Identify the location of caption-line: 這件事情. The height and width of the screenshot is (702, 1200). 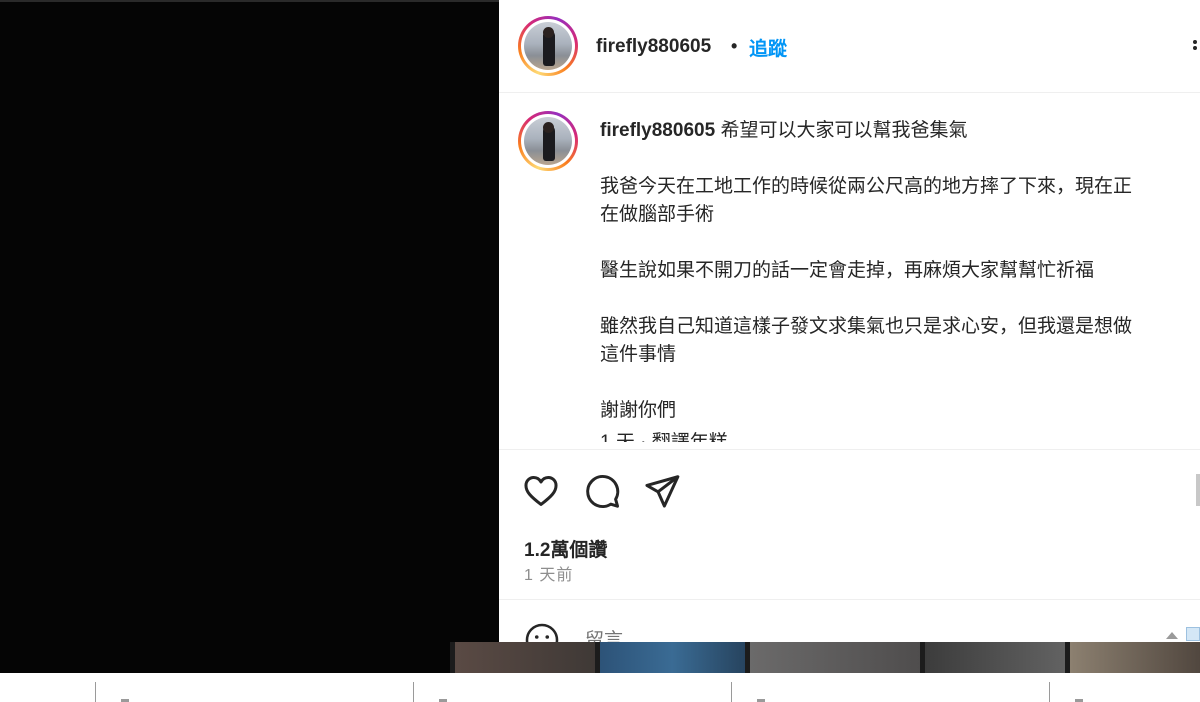
(638, 354).